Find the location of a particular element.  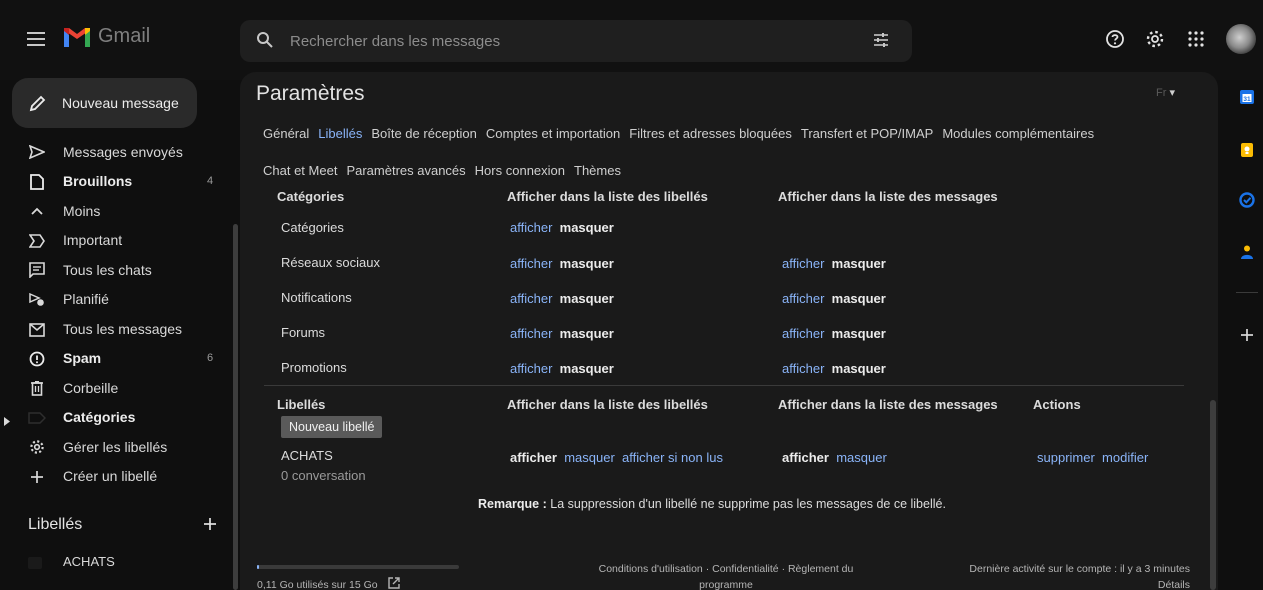

sidebar-item-sent: Messages envoyés is located at coordinates (116, 152).